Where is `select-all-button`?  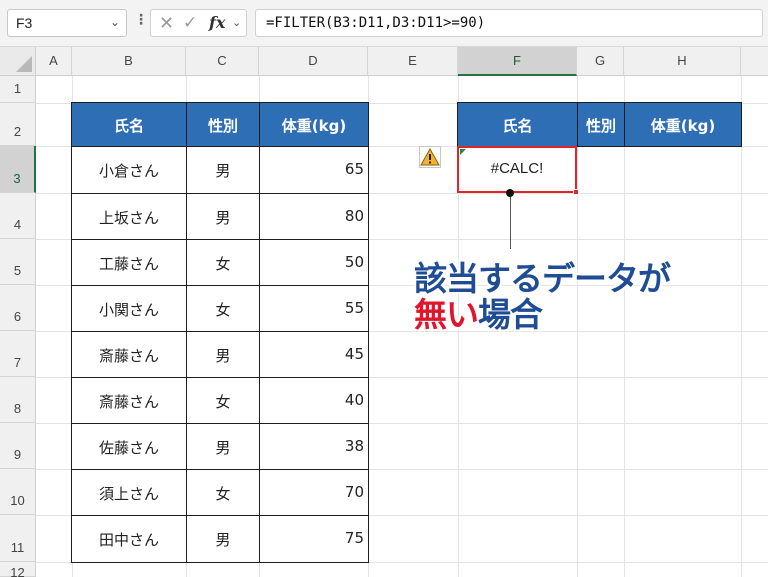
select-all-button is located at coordinates (18, 61).